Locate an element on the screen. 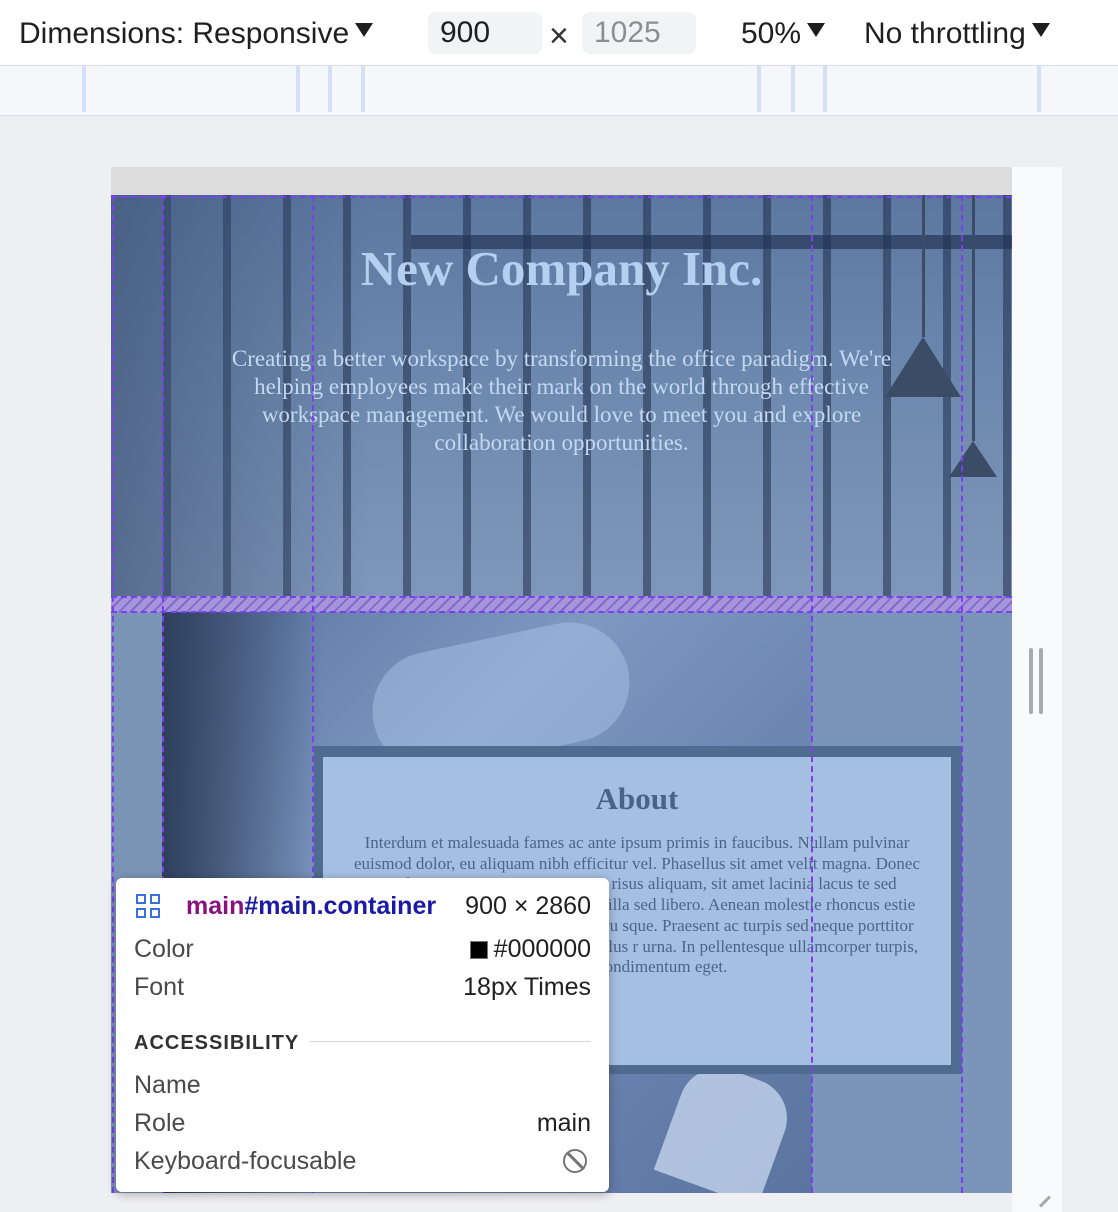  ceiling-lamp is located at coordinates (973, 459).